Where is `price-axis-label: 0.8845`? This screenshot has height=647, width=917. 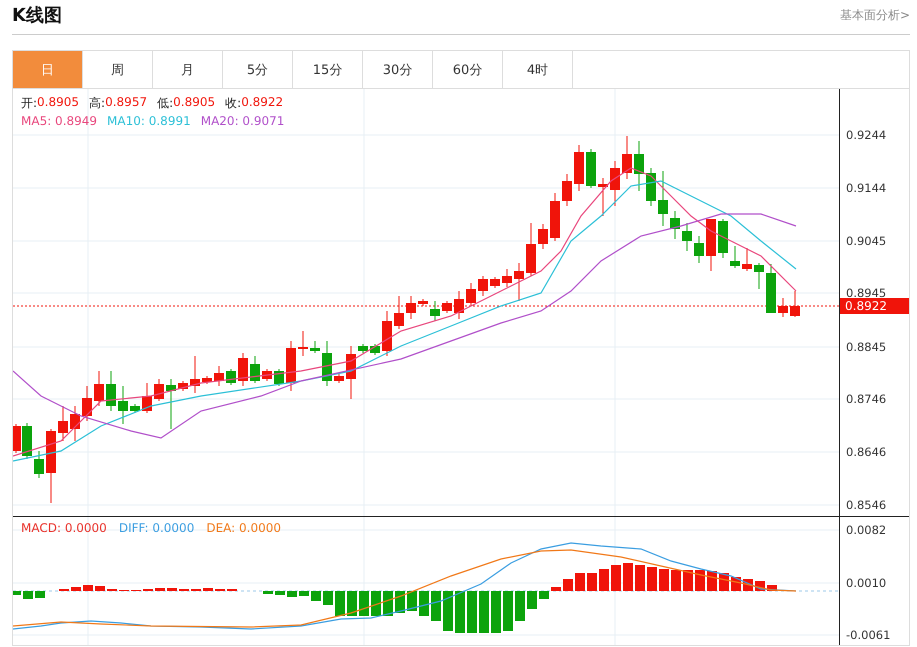
price-axis-label: 0.8845 is located at coordinates (866, 347).